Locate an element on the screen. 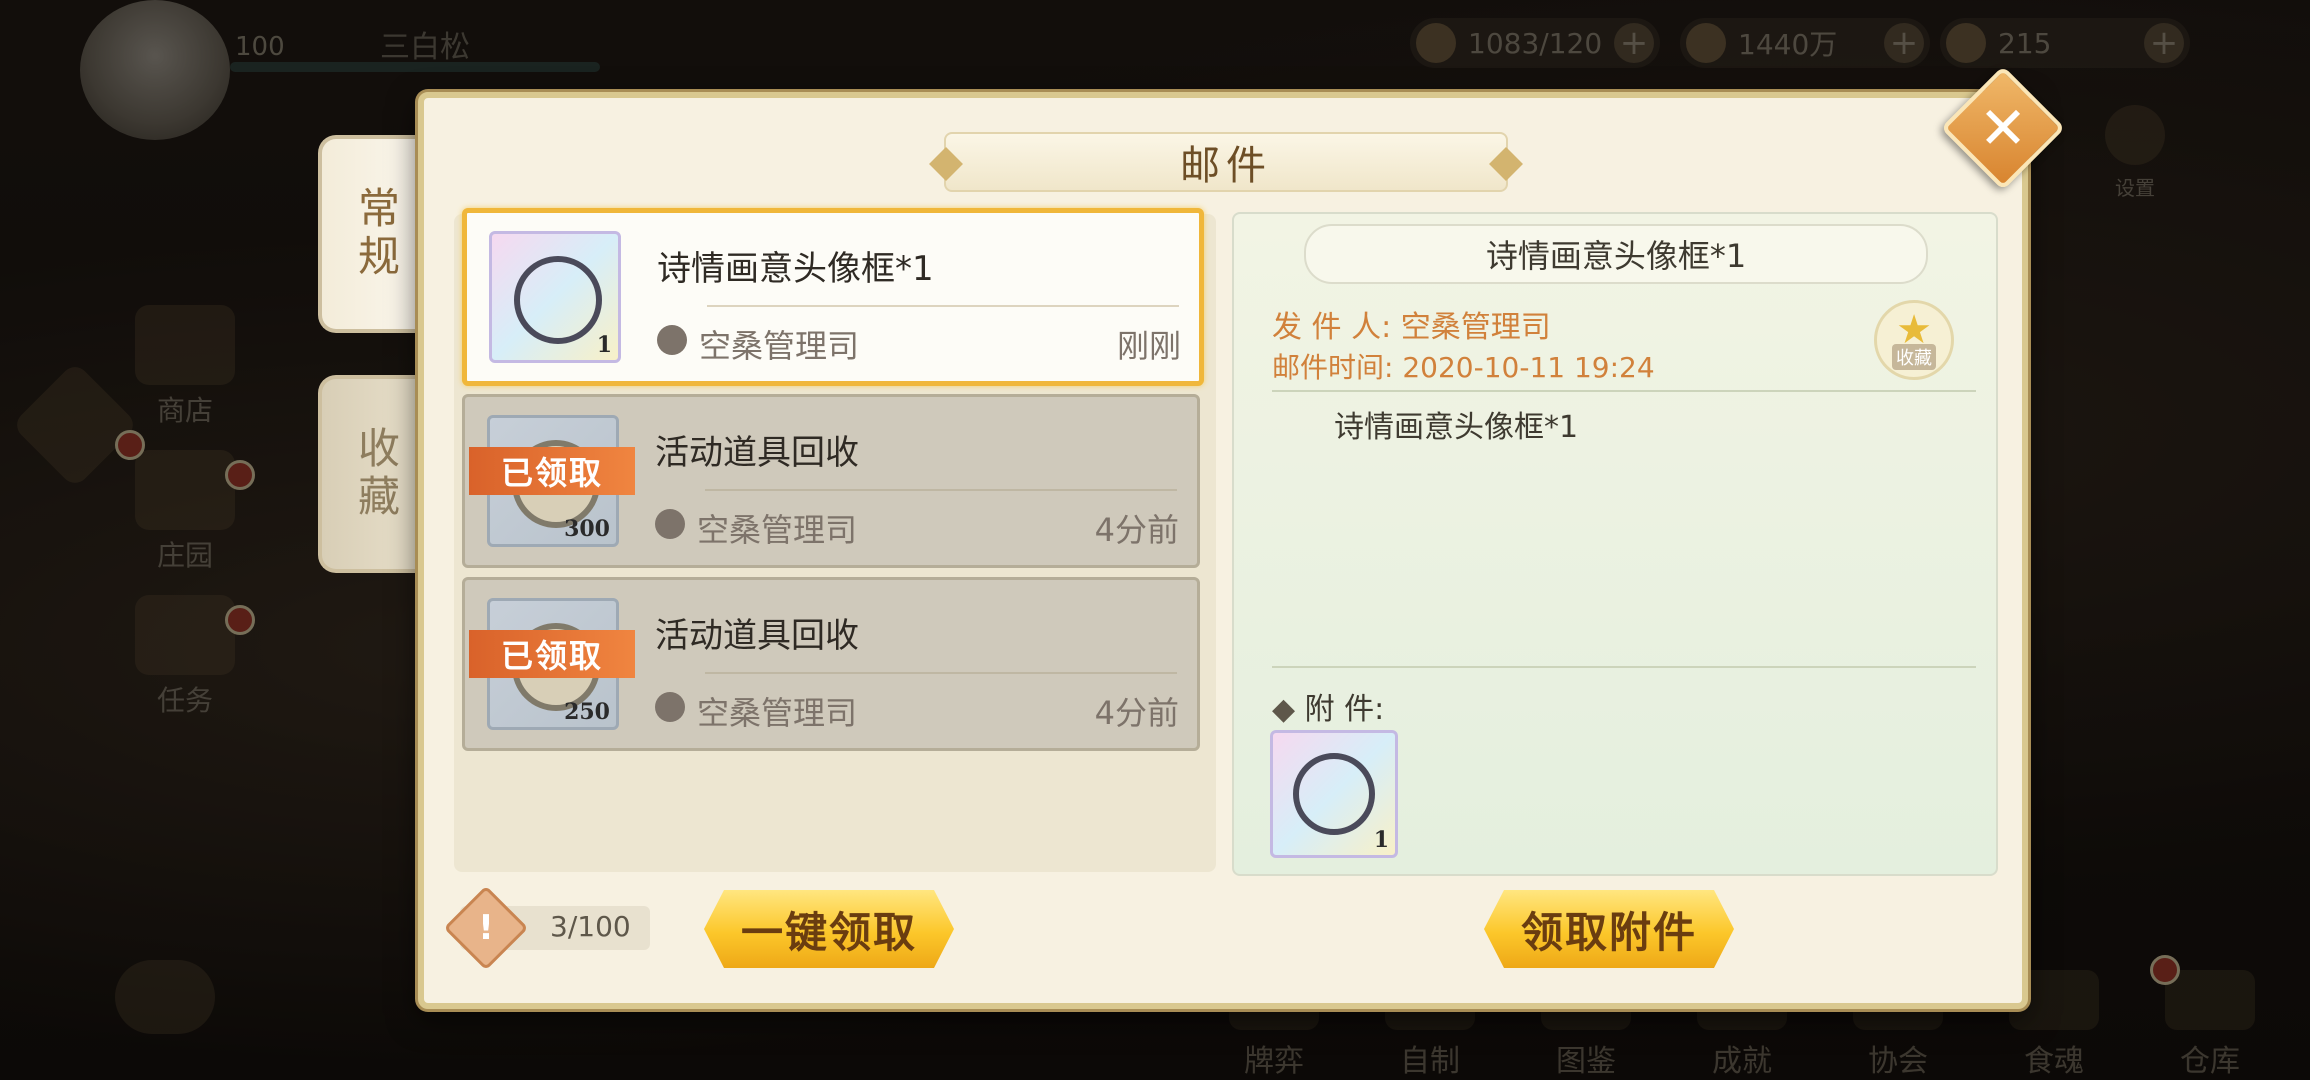 Image resolution: width=2310 pixels, height=1080 pixels. claim-all-button: 一键领取 is located at coordinates (829, 929).